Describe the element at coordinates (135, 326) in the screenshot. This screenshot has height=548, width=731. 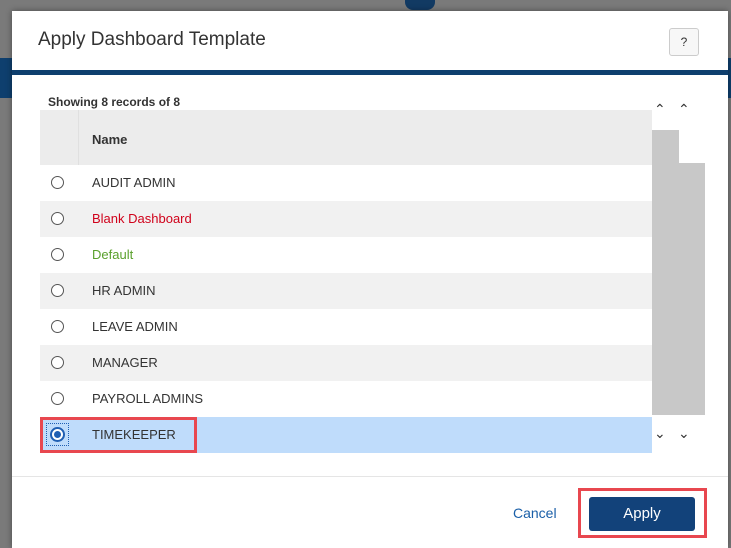
I see `row-label: LEAVE ADMIN` at that location.